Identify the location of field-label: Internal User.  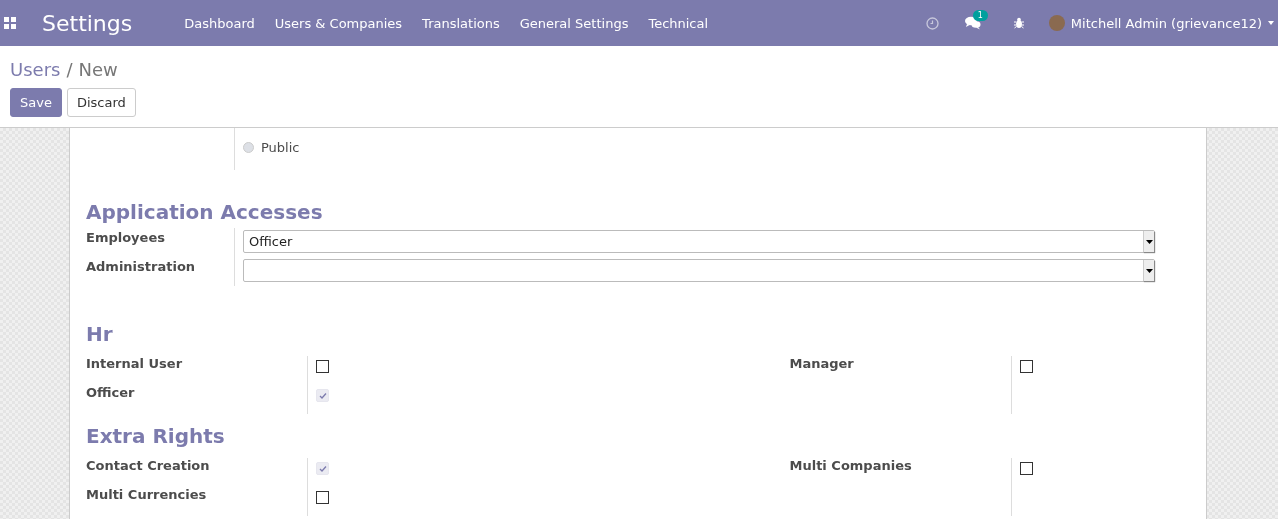
(135, 364).